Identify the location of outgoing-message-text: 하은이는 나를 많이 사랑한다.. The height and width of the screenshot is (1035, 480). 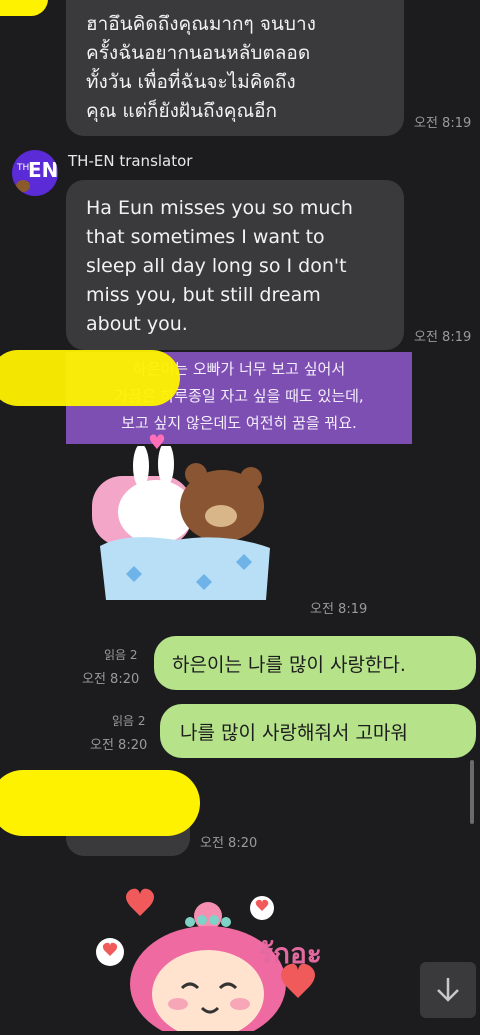
(289, 665).